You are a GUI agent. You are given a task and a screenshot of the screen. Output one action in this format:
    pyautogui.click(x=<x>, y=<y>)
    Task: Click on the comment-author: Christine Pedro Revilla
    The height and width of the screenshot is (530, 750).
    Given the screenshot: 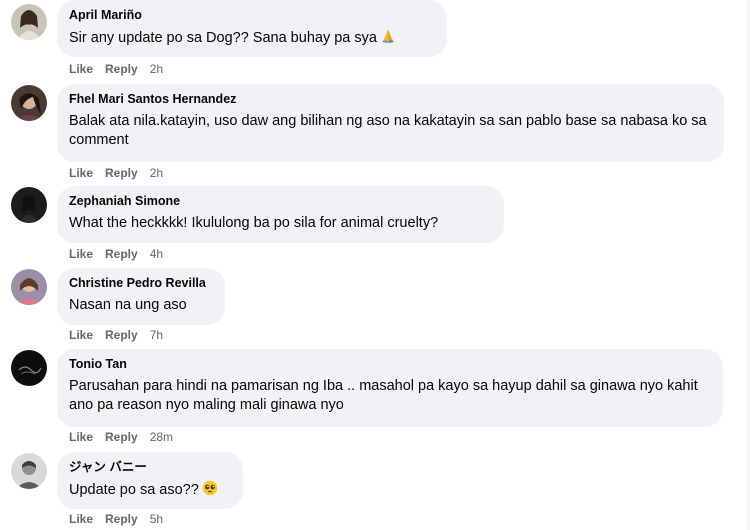 What is the action you would take?
    pyautogui.click(x=141, y=283)
    